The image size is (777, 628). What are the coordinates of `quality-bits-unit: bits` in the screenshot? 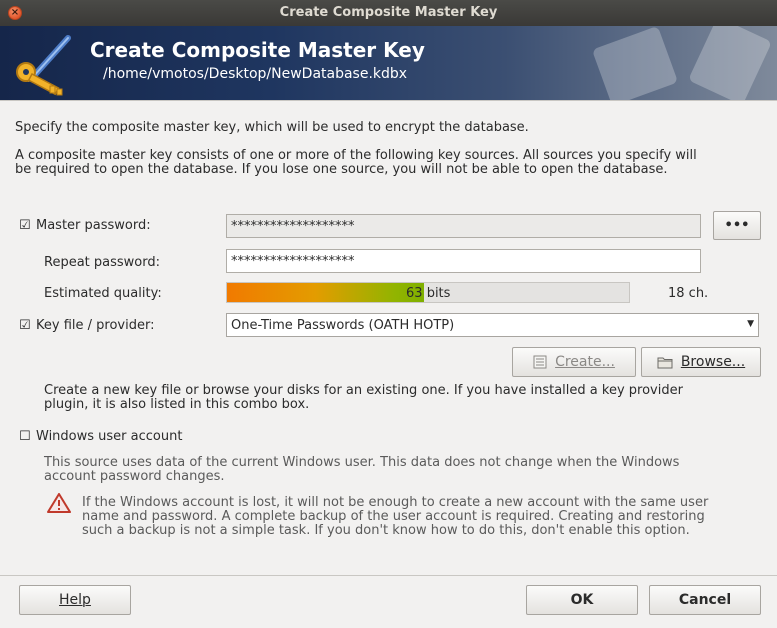 It's located at (438, 293).